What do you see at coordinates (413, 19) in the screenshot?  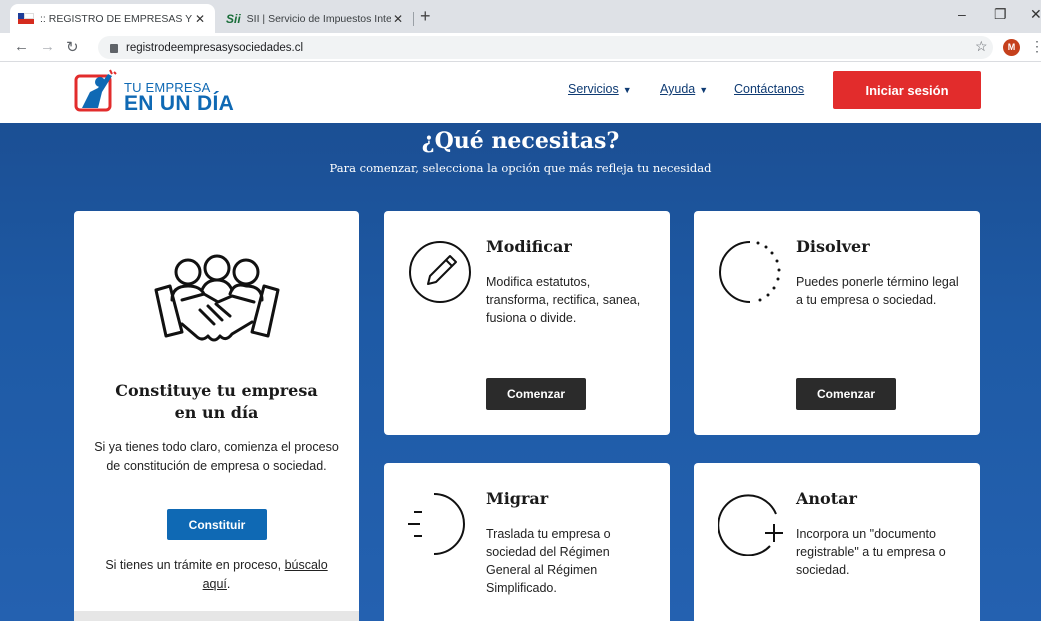 I see `tab-separator` at bounding box center [413, 19].